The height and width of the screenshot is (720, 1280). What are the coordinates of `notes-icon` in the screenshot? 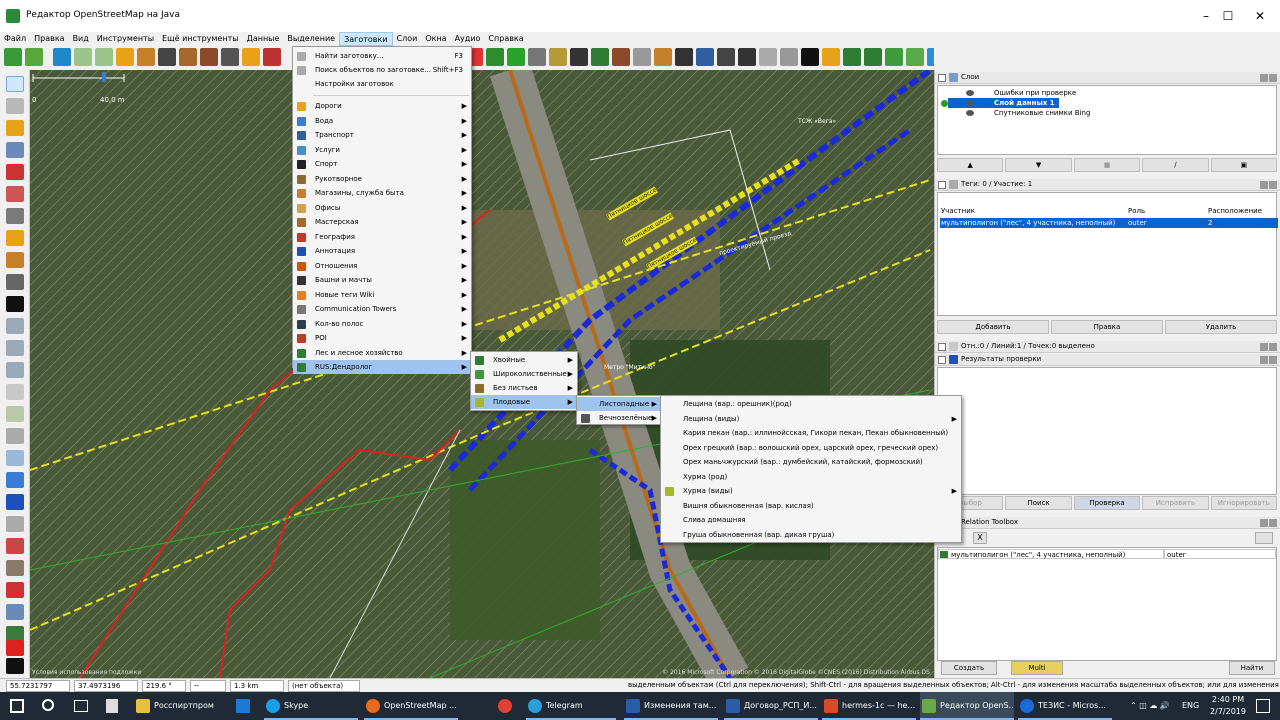 It's located at (15, 590).